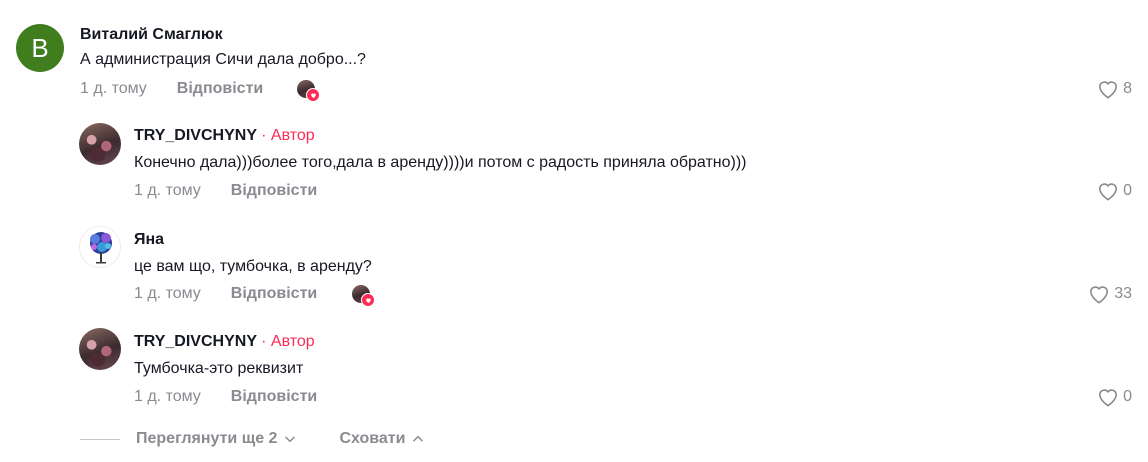  I want to click on chevron-down-icon, so click(290, 439).